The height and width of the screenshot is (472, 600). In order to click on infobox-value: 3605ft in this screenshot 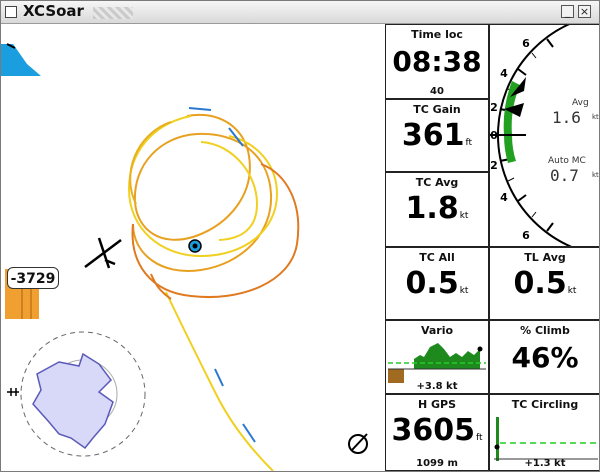, I will do `click(437, 430)`.